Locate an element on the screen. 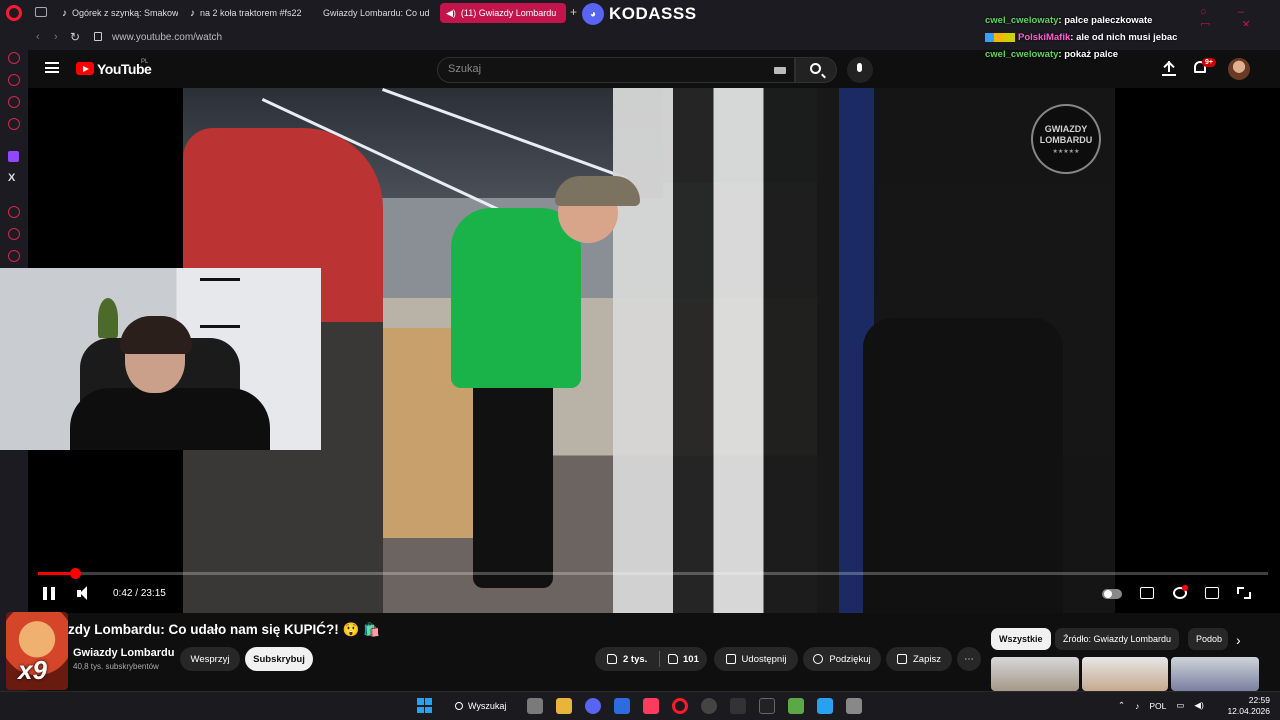 The height and width of the screenshot is (720, 1280). channel-watermark: GWIAZDY LOMBARDU ★★★★★ is located at coordinates (1066, 139).